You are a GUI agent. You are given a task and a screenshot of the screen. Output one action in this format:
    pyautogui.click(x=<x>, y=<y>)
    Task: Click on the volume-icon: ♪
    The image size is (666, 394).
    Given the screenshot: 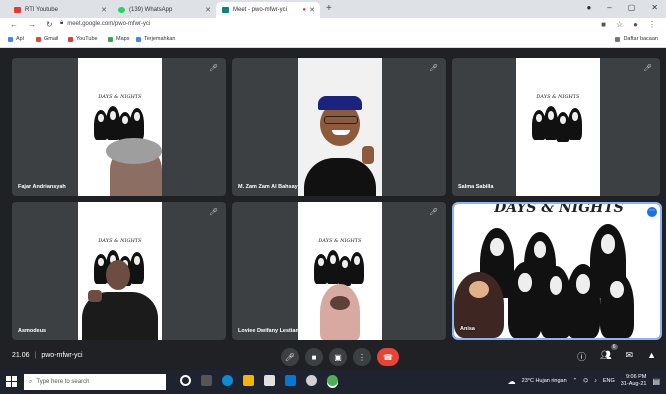 What is the action you would take?
    pyautogui.click(x=595, y=381)
    